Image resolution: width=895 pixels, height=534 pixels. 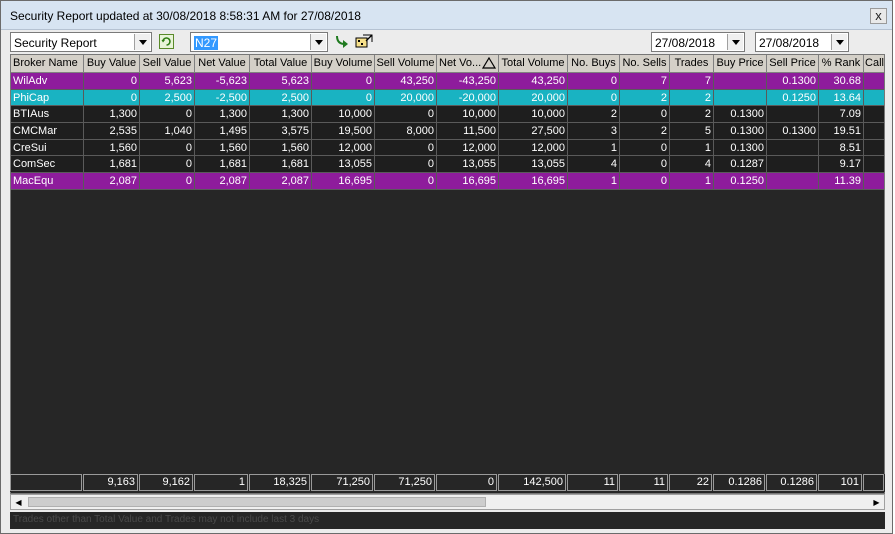 What do you see at coordinates (466, 482) in the screenshot?
I see `total-cell: 0` at bounding box center [466, 482].